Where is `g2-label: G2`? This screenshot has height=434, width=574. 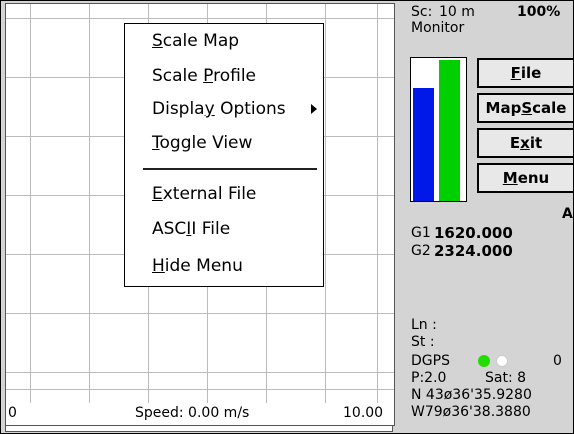
g2-label: G2 is located at coordinates (421, 251).